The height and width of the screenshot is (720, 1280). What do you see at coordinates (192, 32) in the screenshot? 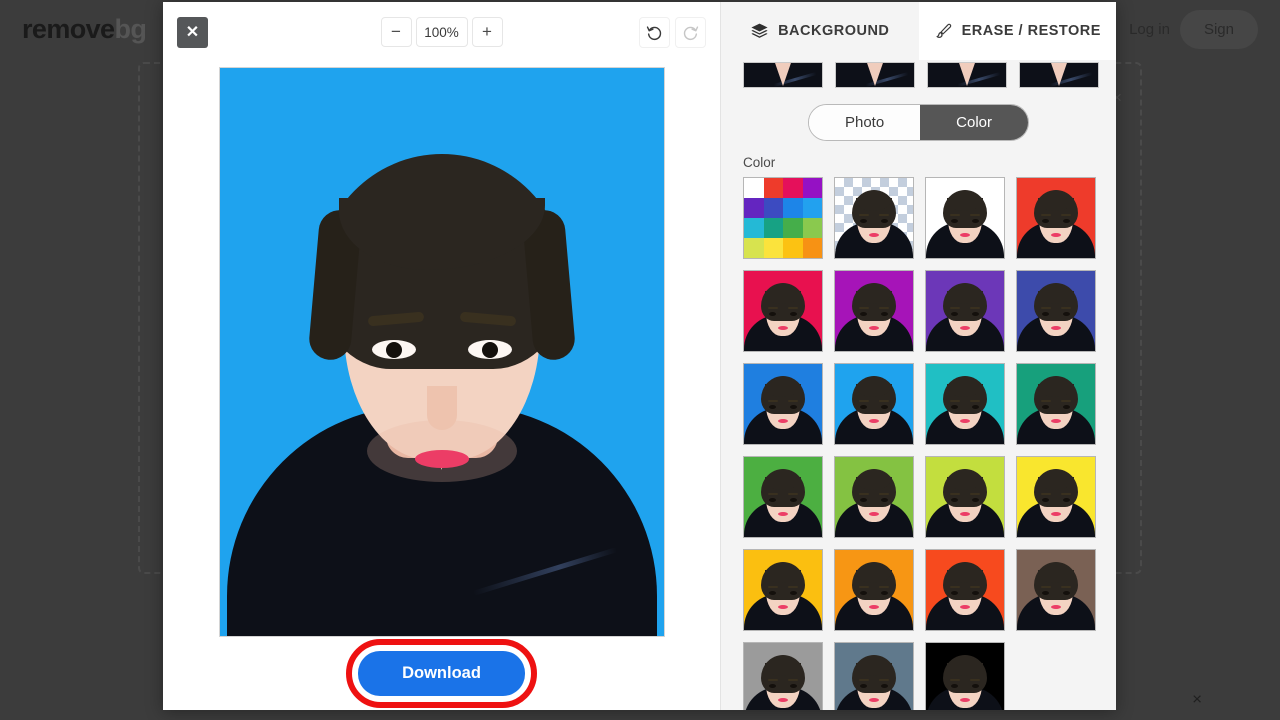
I see `close-editor-button: ✕` at bounding box center [192, 32].